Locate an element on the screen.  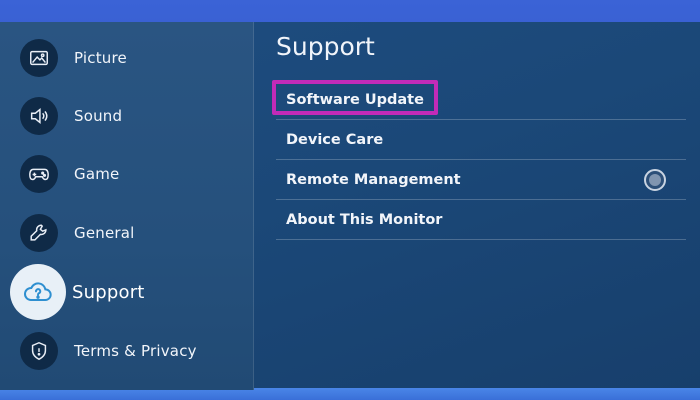
sound-icon is located at coordinates (39, 116).